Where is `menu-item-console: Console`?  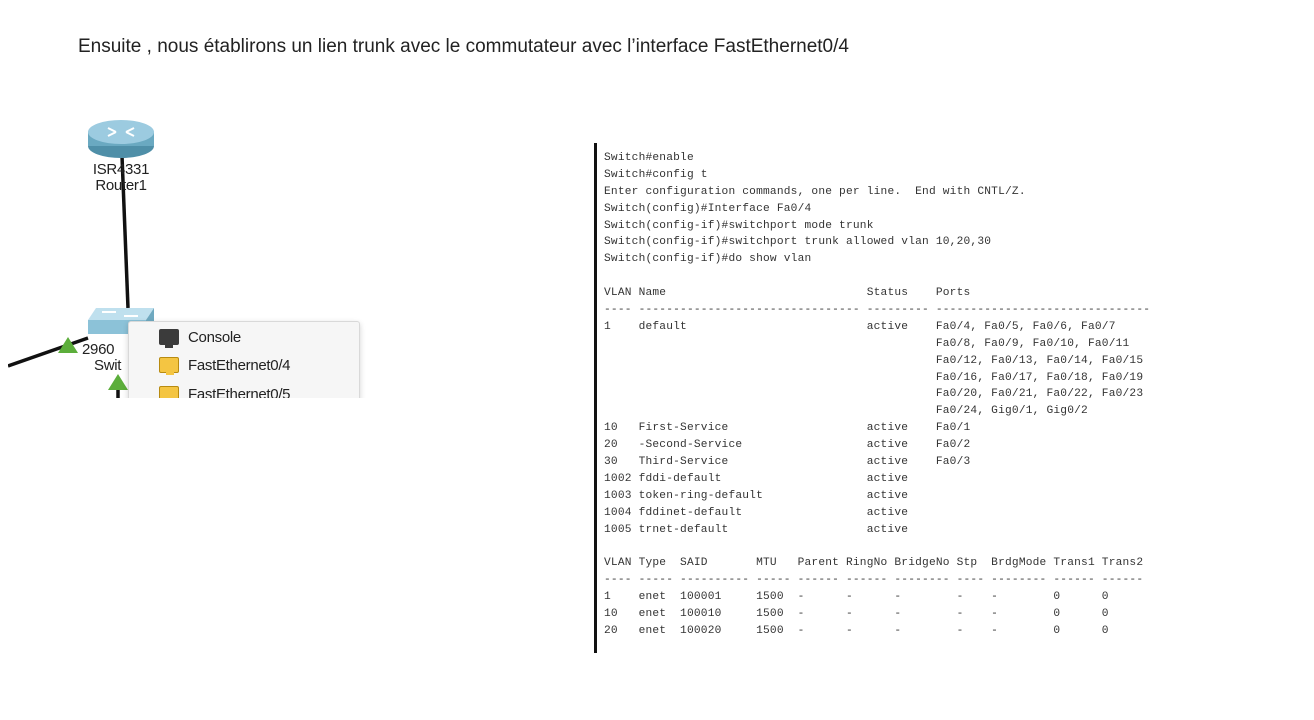
menu-item-console: Console is located at coordinates (200, 337).